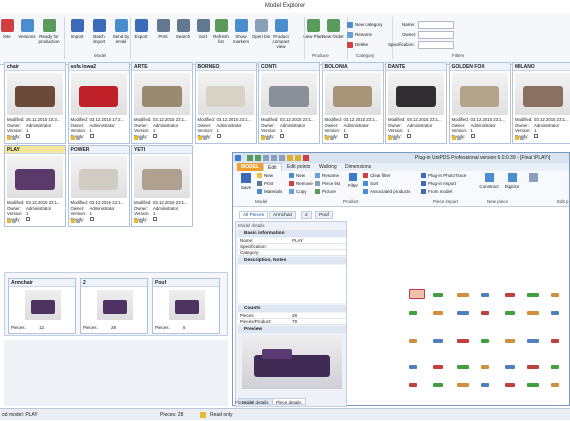 The height and width of the screenshot is (421, 570). Describe the element at coordinates (436, 45) in the screenshot. I see `filter-spec-input` at that location.